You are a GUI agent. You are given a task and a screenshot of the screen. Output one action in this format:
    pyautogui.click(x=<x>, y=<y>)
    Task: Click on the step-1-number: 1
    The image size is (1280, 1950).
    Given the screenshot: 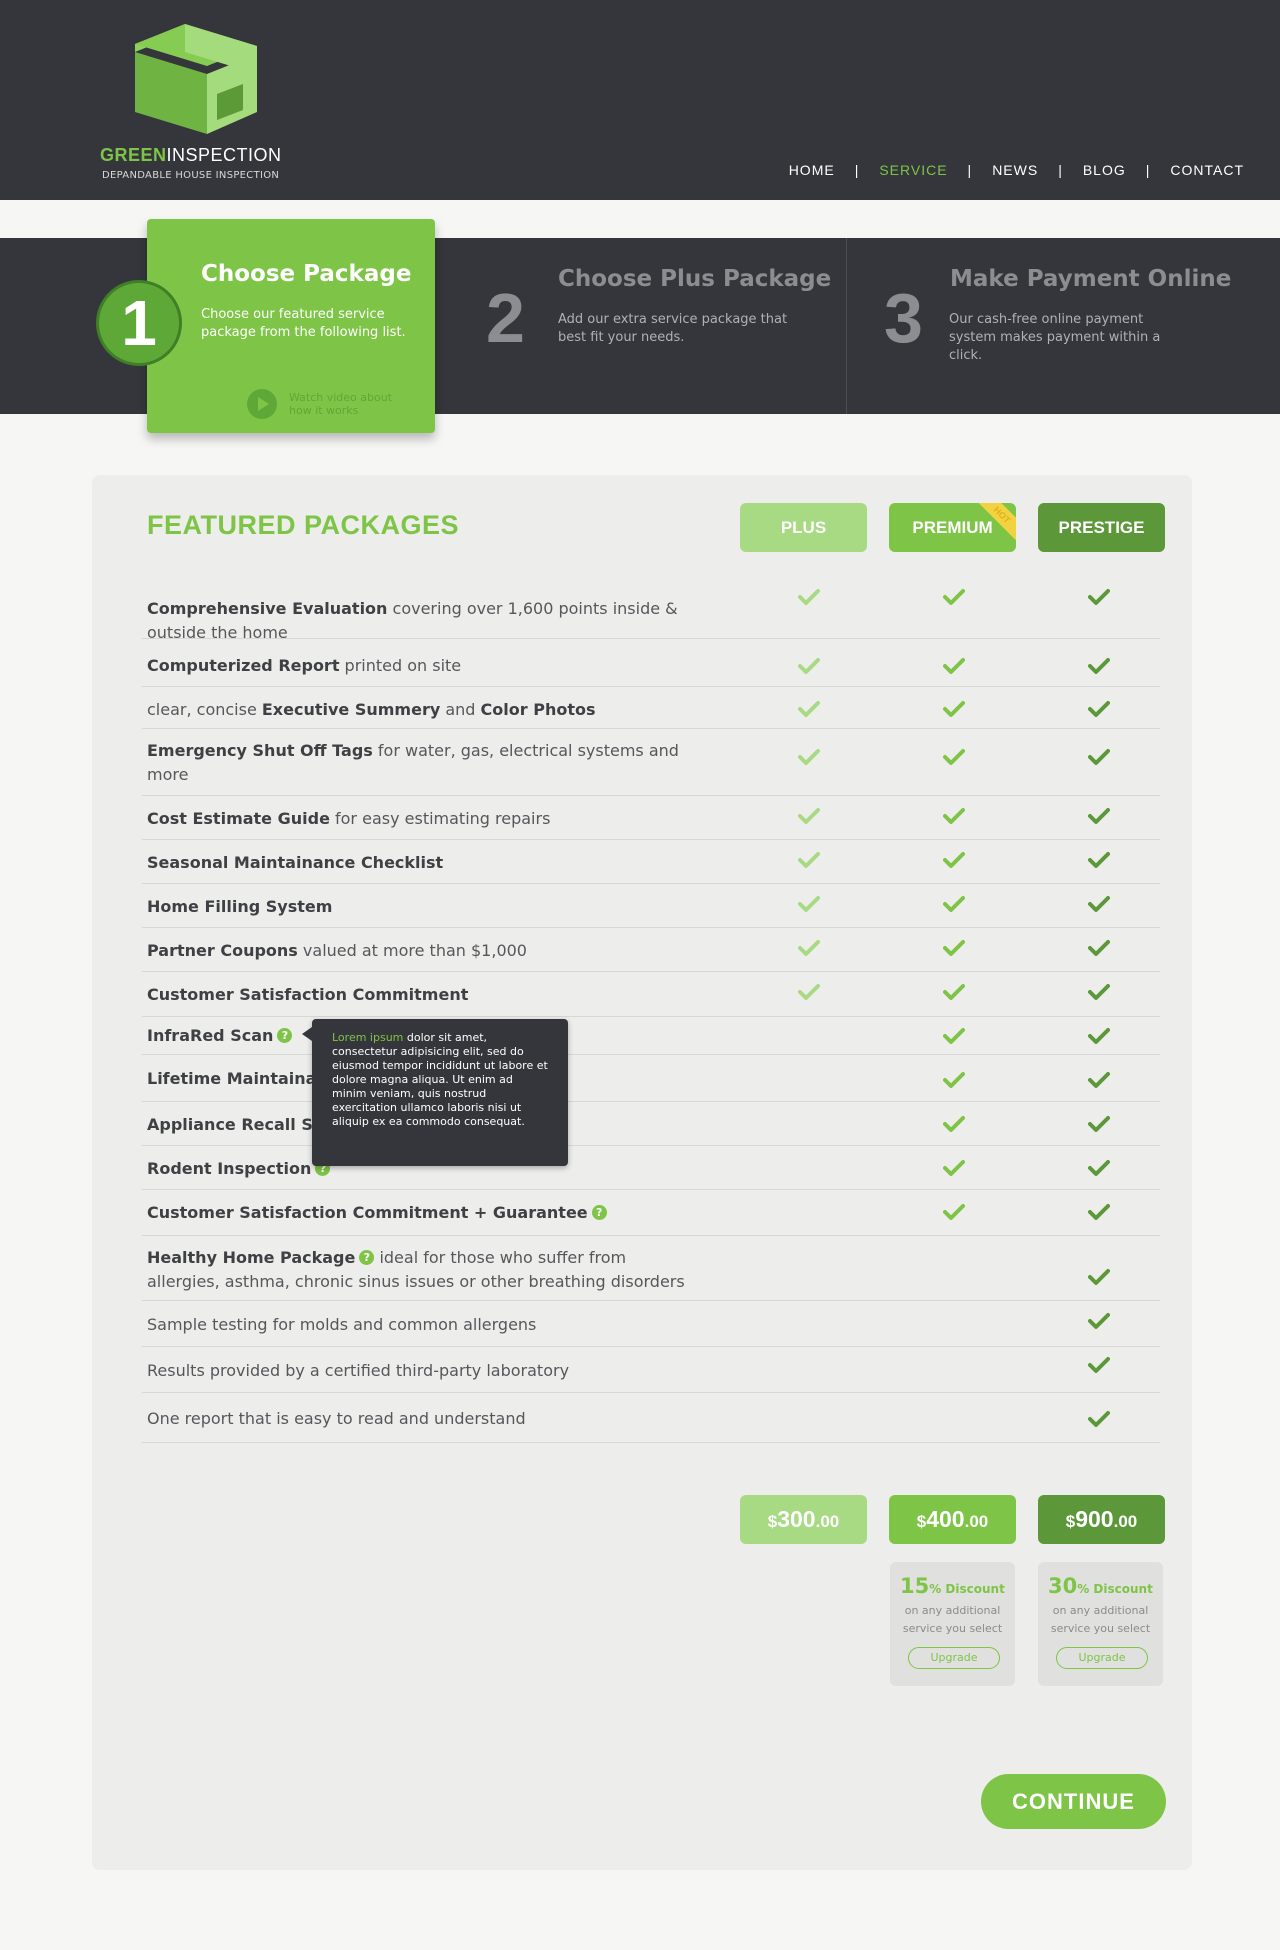 What is the action you would take?
    pyautogui.click(x=139, y=323)
    